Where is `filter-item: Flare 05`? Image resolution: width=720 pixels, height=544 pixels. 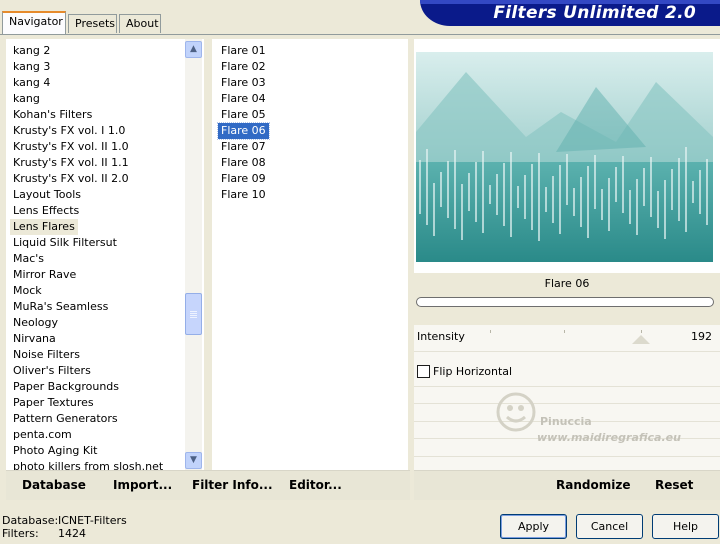
filter-item: Flare 05 is located at coordinates (243, 115).